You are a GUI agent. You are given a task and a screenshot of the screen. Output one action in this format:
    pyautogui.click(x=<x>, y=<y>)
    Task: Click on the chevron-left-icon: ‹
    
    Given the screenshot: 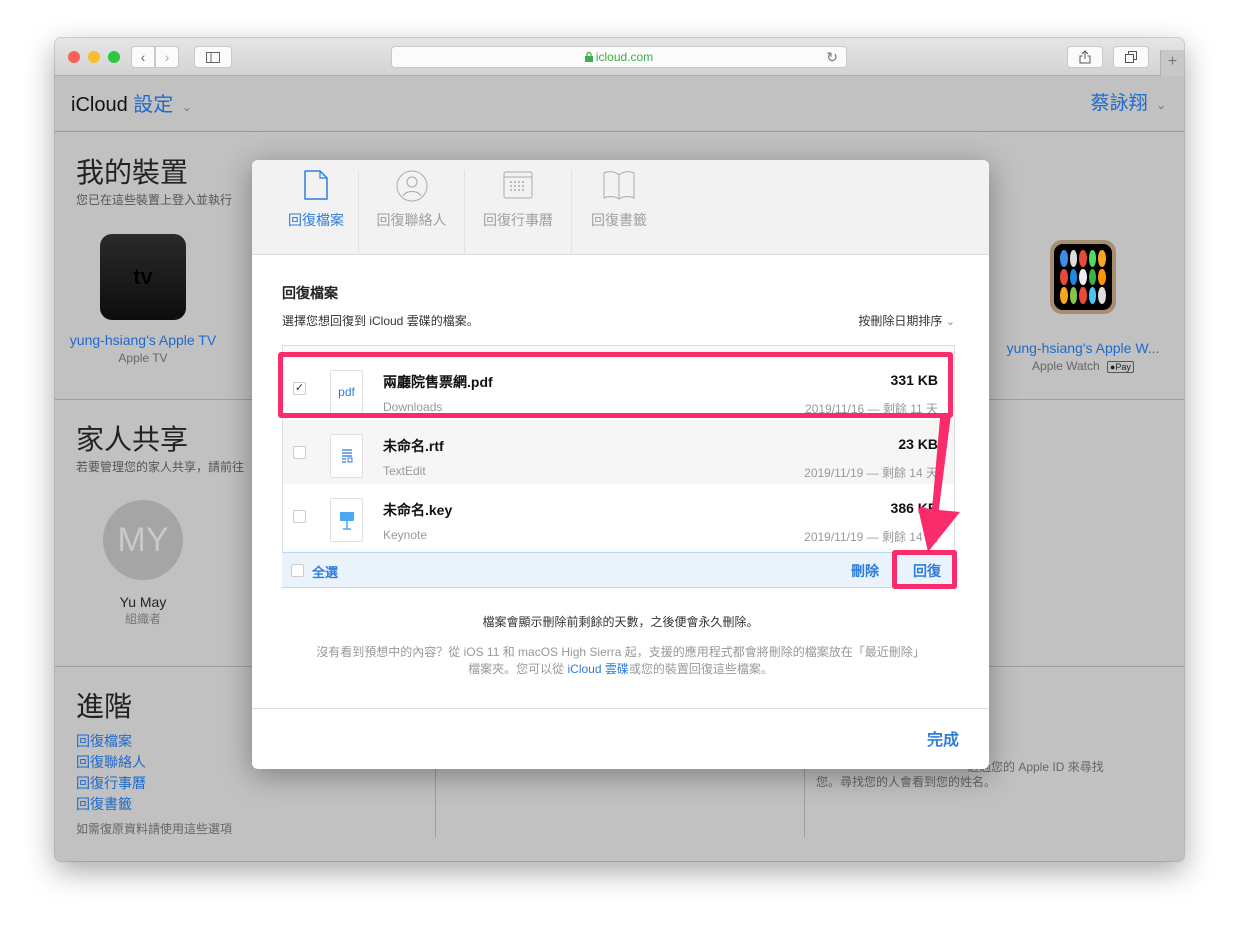 What is the action you would take?
    pyautogui.click(x=143, y=57)
    